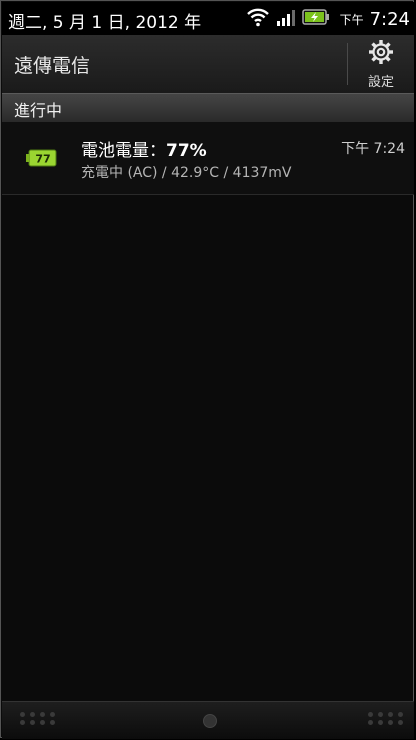 This screenshot has height=740, width=416. I want to click on notification-title: 電池電量：77%, so click(144, 148).